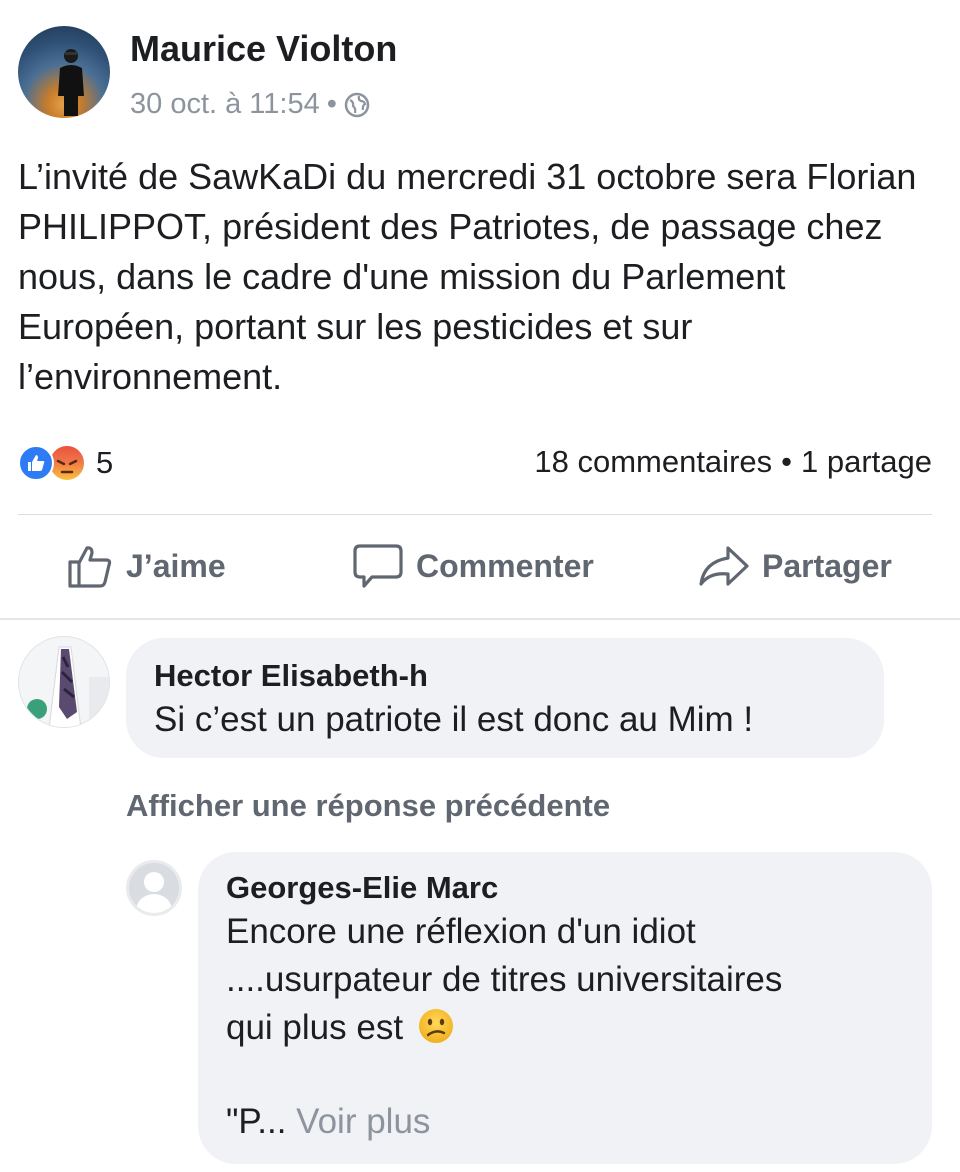 This screenshot has width=960, height=1172. I want to click on comment-author: Hector Elisabeth-h, so click(505, 676).